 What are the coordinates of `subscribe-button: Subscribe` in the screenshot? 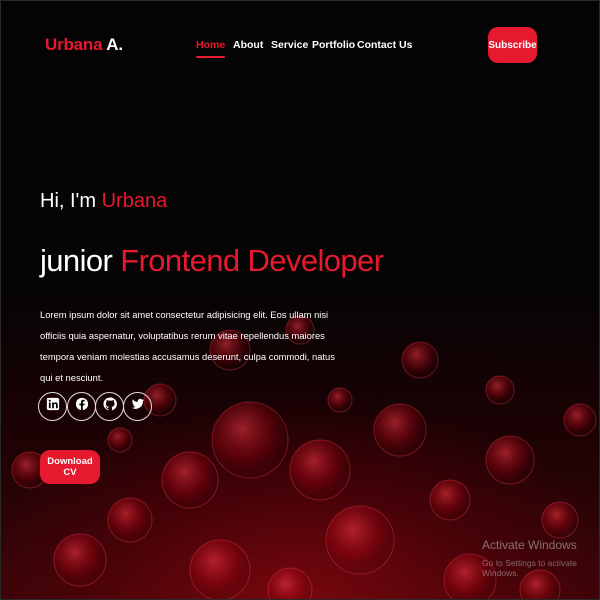 It's located at (512, 45).